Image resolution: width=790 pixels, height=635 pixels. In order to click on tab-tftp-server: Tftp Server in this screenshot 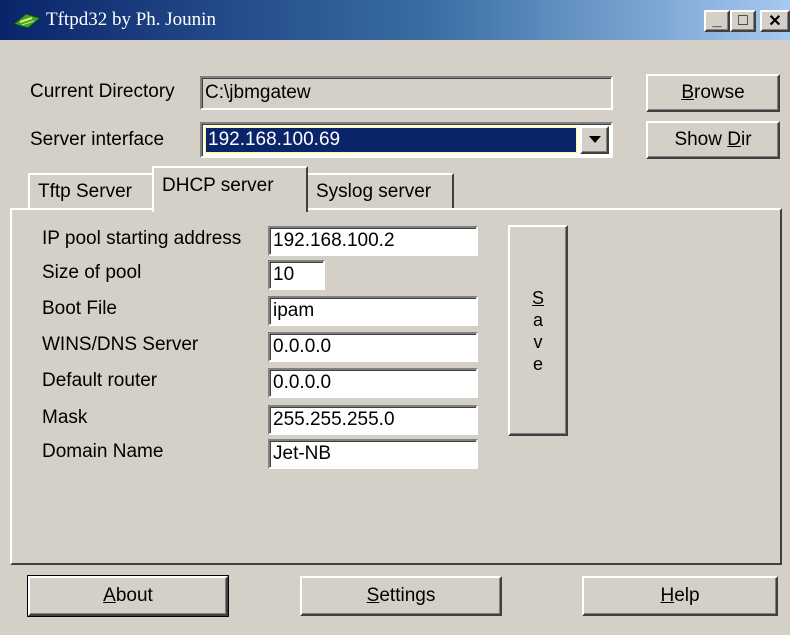, I will do `click(91, 191)`.